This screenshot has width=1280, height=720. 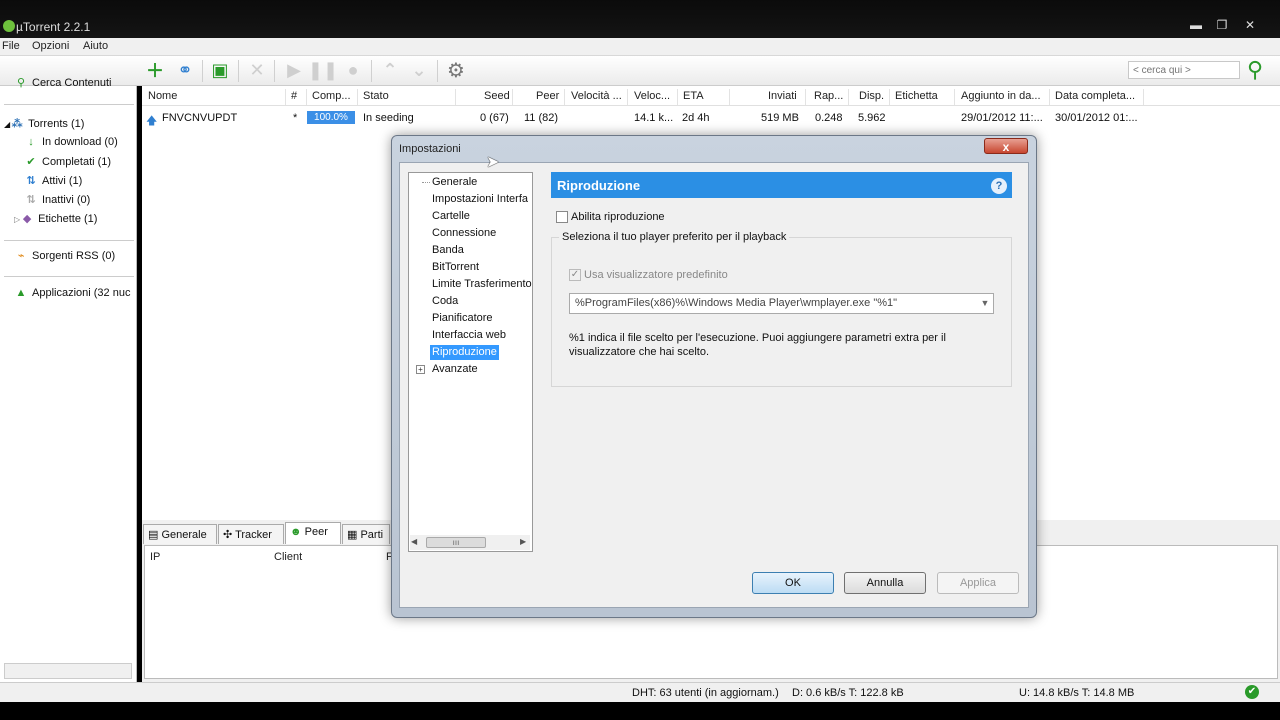 I want to click on tab-peers: ☻ Peer, so click(x=313, y=533).